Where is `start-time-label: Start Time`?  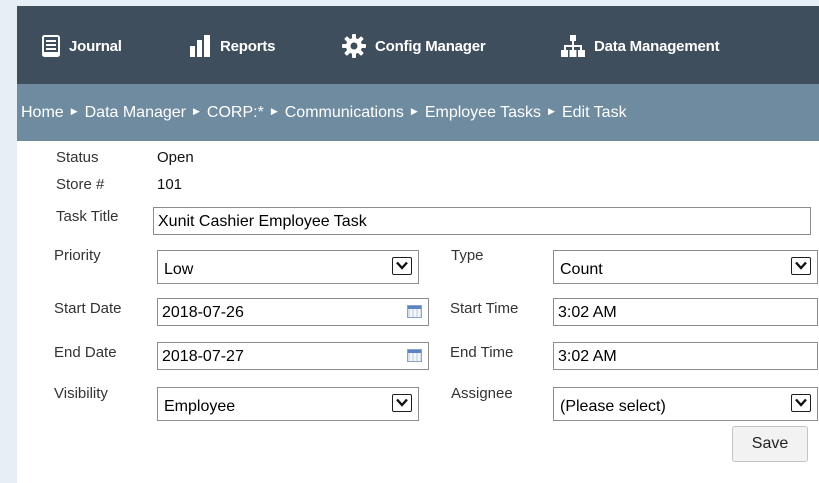 start-time-label: Start Time is located at coordinates (484, 308).